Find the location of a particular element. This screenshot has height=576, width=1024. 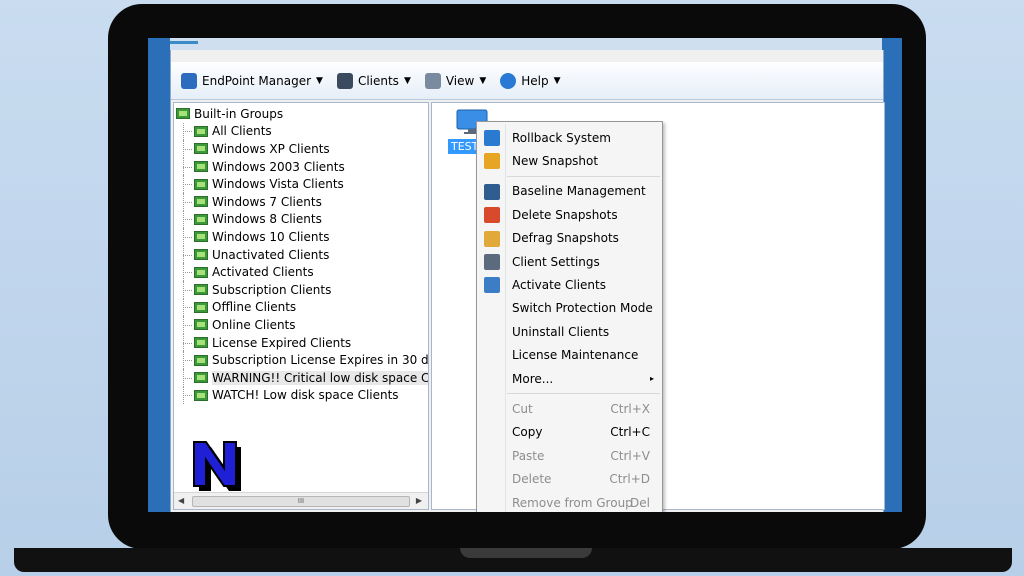

menu-item-baseline-management: Baseline Management is located at coordinates (569, 191).